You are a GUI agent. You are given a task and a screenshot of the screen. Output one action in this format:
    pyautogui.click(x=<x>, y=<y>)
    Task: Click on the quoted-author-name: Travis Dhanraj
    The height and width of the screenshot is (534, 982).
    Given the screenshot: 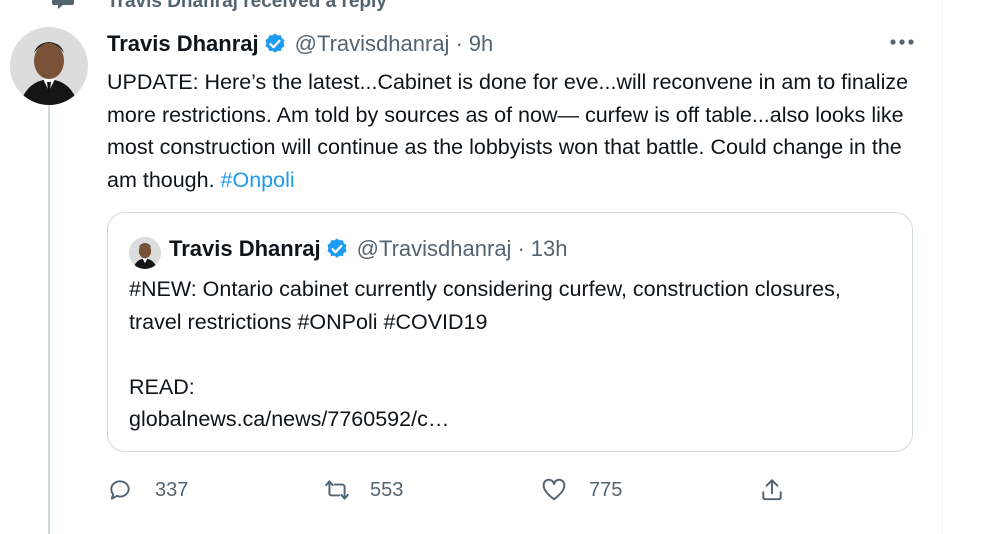 What is the action you would take?
    pyautogui.click(x=245, y=248)
    